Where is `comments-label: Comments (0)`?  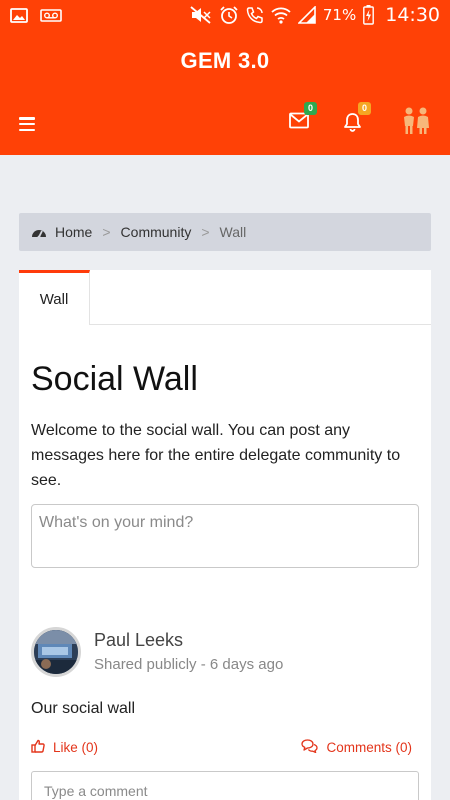 comments-label: Comments (0) is located at coordinates (369, 747).